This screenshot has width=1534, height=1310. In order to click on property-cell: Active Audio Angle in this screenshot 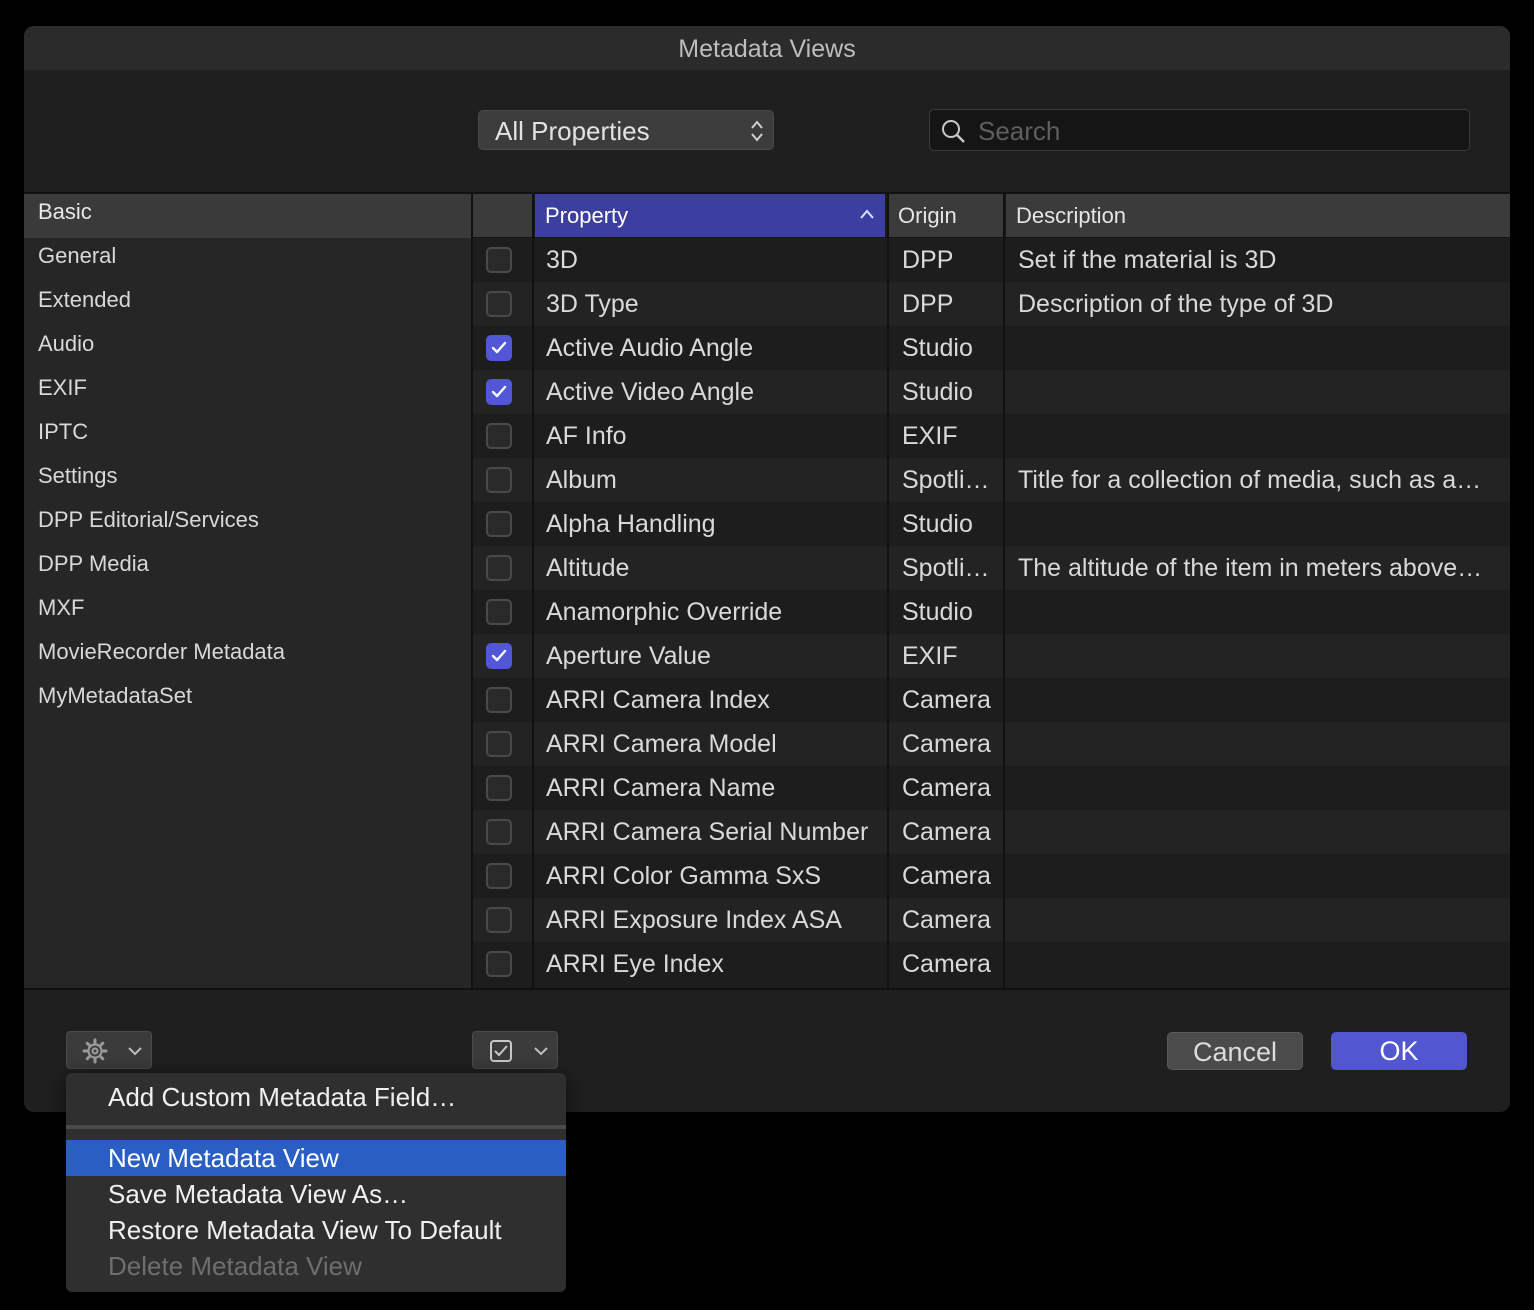, I will do `click(650, 348)`.